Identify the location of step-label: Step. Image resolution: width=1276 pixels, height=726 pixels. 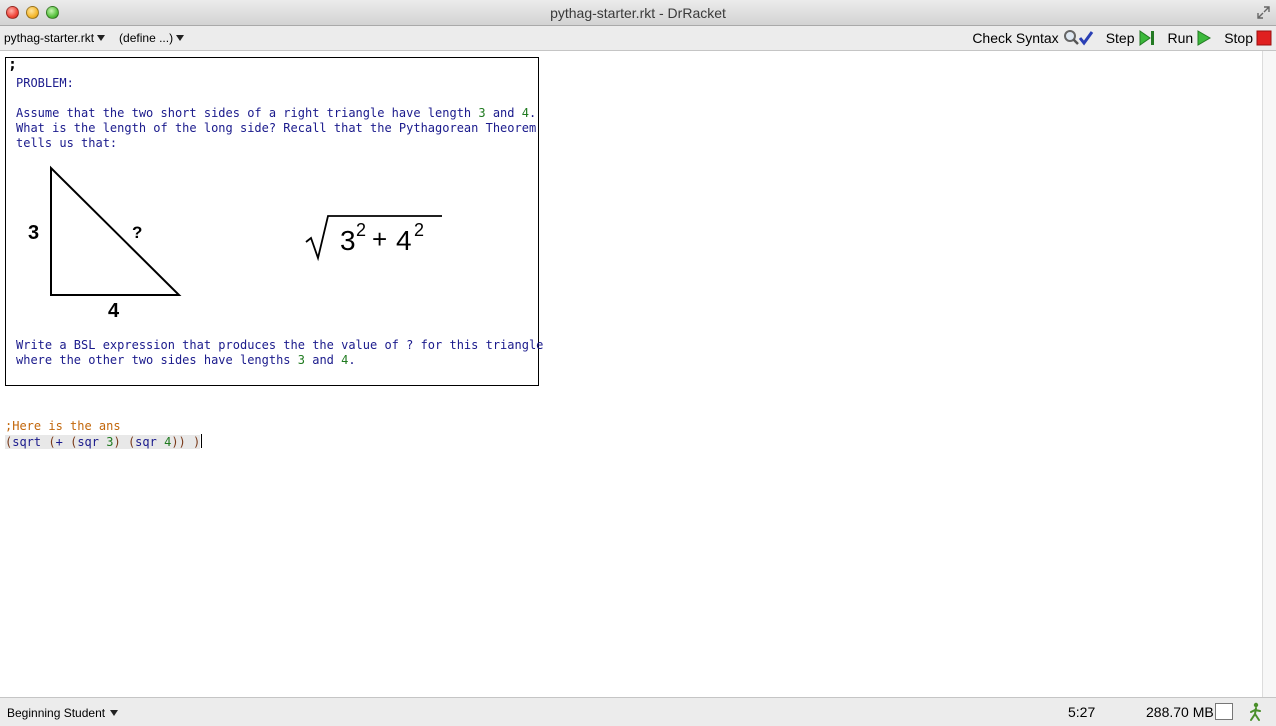
(1120, 38).